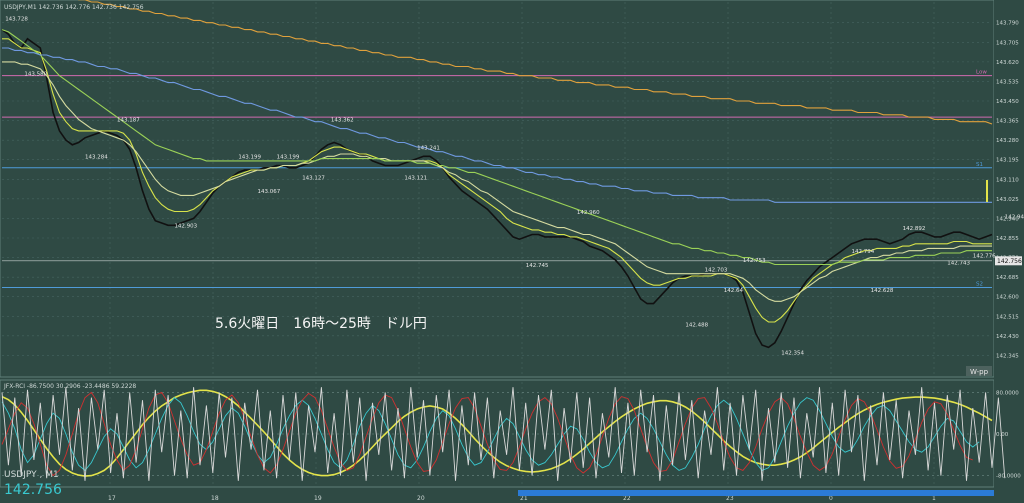 Image resolution: width=1024 pixels, height=503 pixels. What do you see at coordinates (984, 257) in the screenshot?
I see `price-label: 142.776` at bounding box center [984, 257].